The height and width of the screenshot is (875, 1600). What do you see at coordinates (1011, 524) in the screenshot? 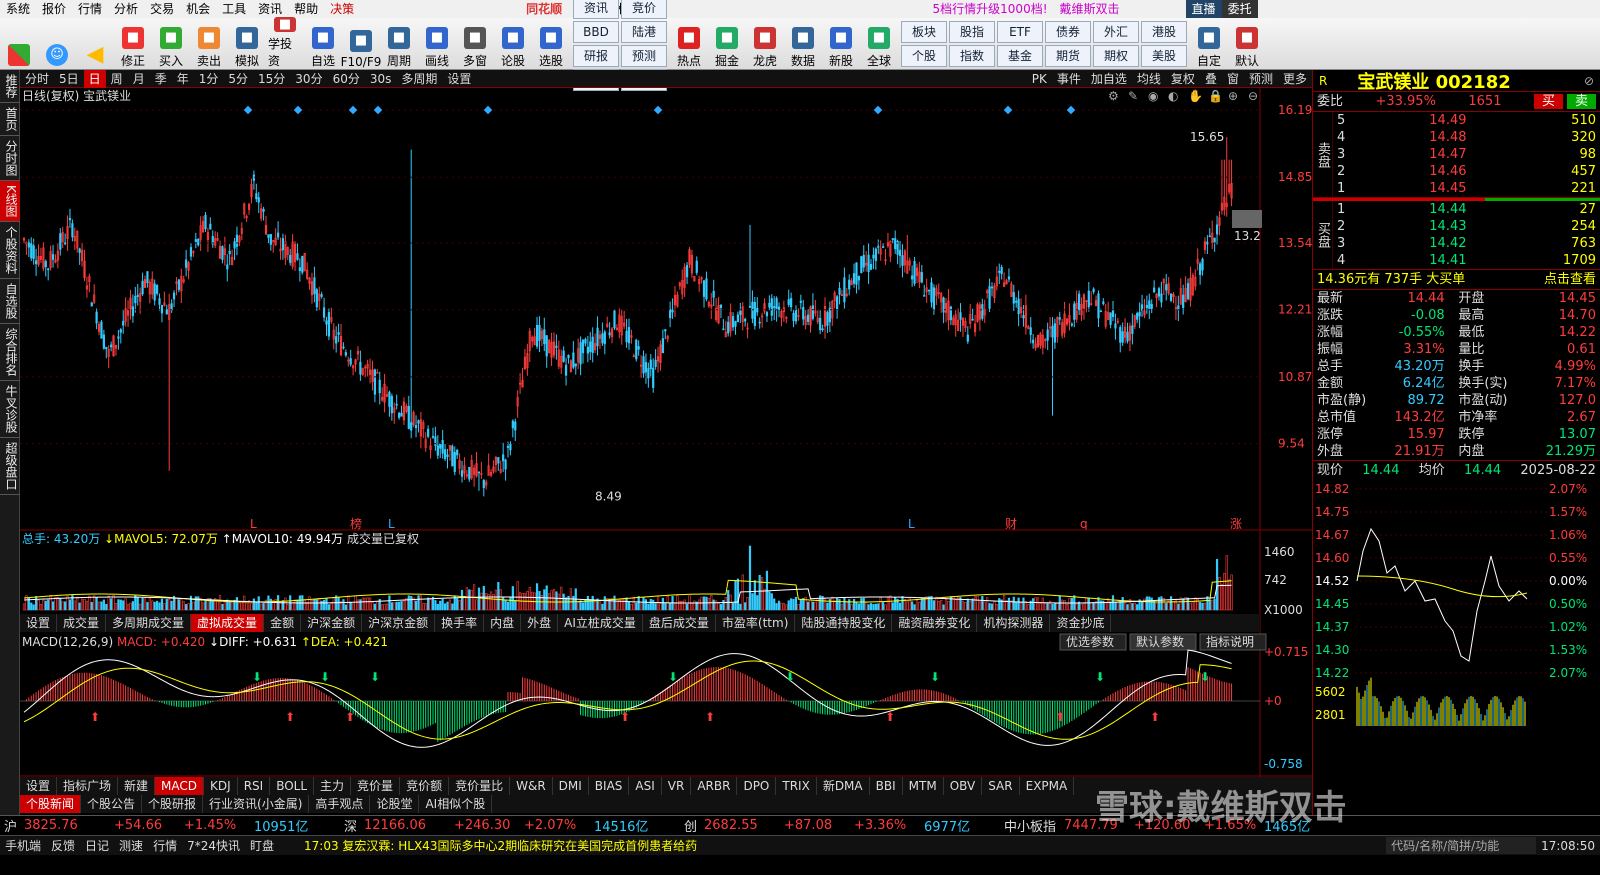
I see `kline-marker: 财` at bounding box center [1011, 524].